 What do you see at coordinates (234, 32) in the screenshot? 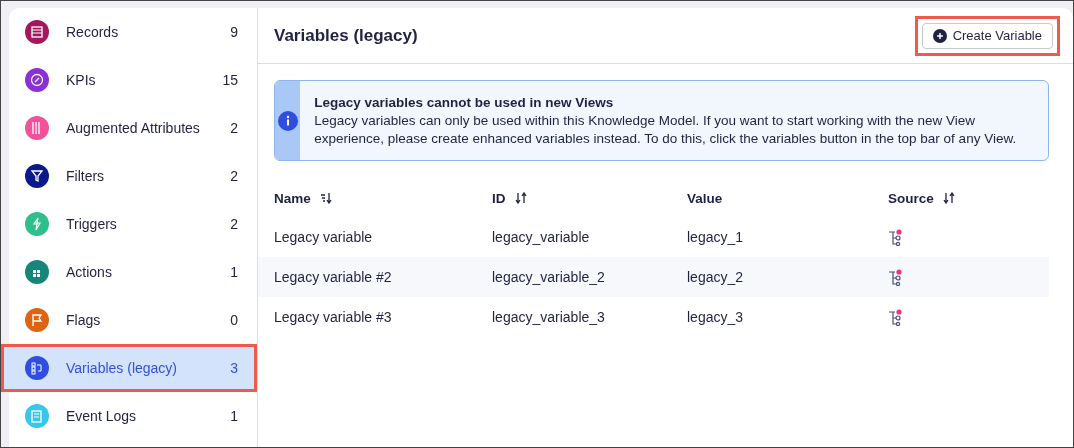
I see `item-count: 9` at bounding box center [234, 32].